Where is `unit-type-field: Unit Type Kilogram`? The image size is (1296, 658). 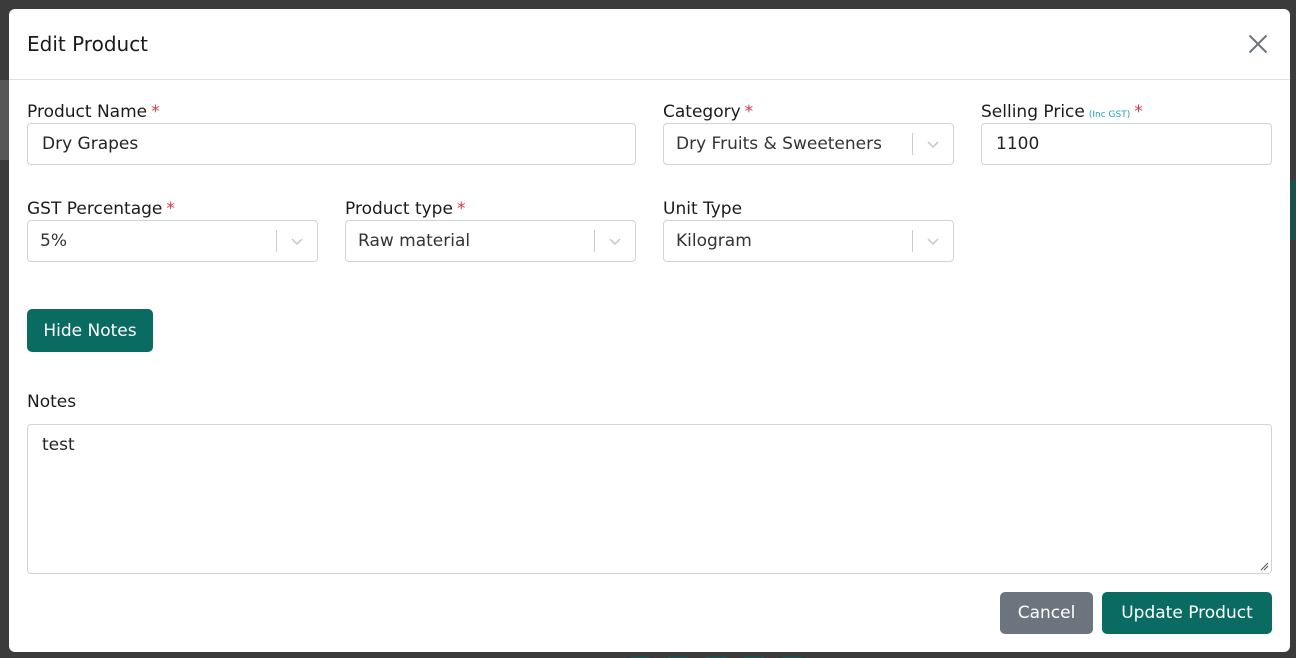
unit-type-field: Unit Type Kilogram is located at coordinates (808, 230).